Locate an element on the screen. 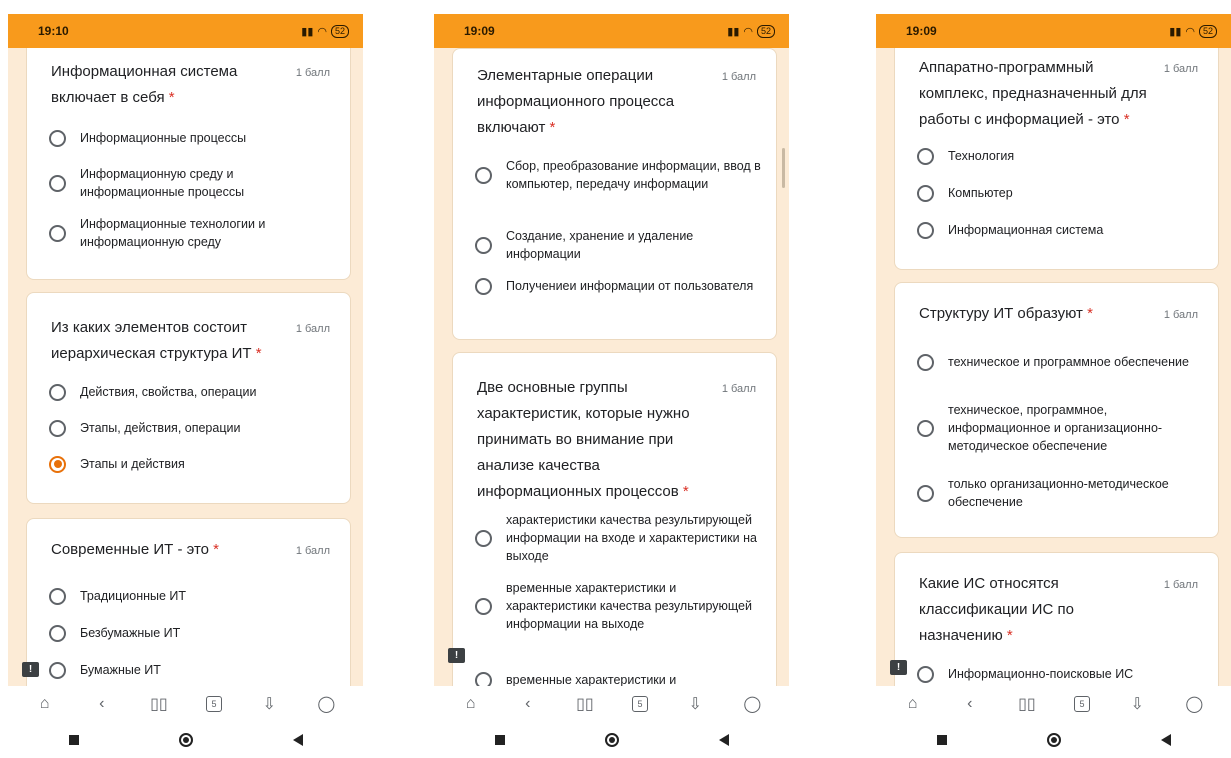 The image size is (1231, 758). option: Этапы и действия is located at coordinates (194, 464).